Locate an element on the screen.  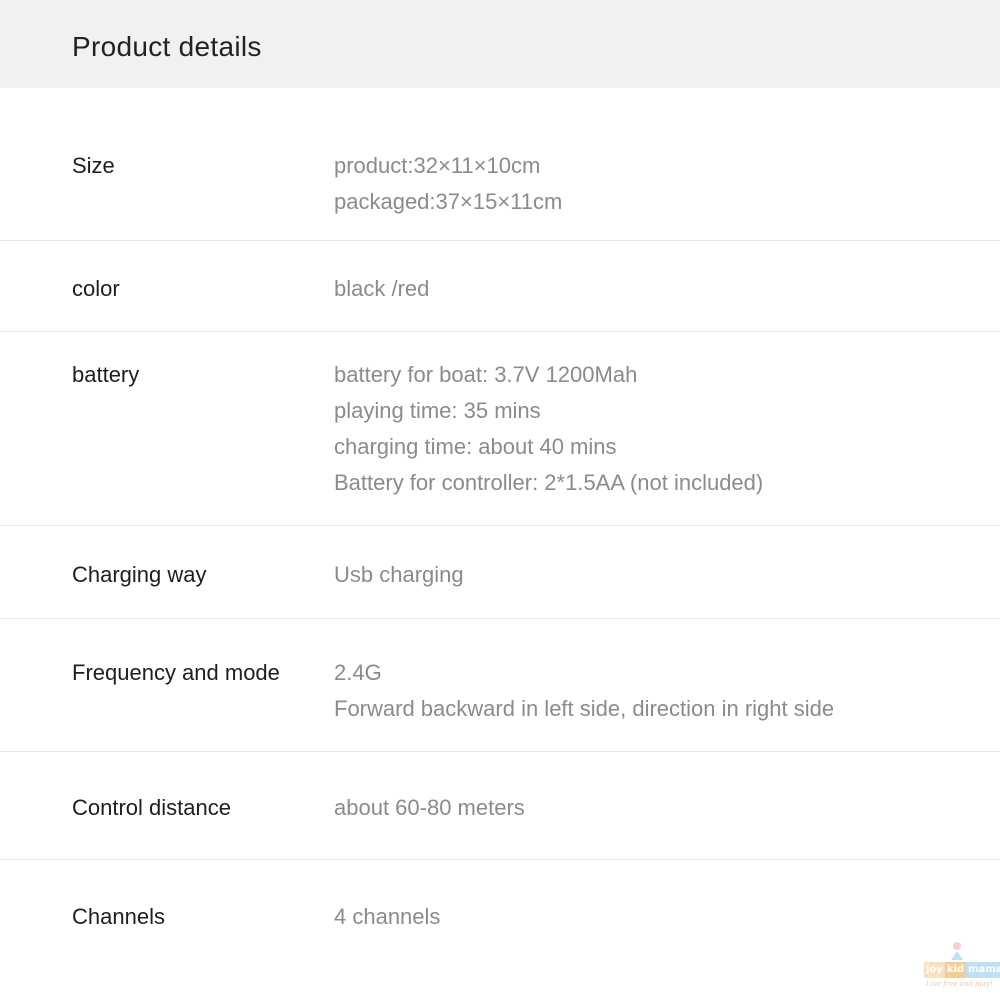
spec-label: Charging way is located at coordinates (139, 574).